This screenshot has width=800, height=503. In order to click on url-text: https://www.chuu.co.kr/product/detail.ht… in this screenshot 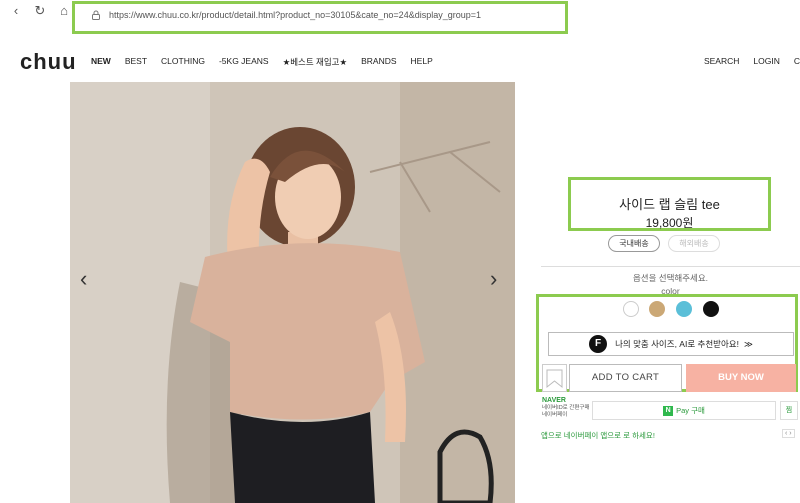, I will do `click(295, 15)`.